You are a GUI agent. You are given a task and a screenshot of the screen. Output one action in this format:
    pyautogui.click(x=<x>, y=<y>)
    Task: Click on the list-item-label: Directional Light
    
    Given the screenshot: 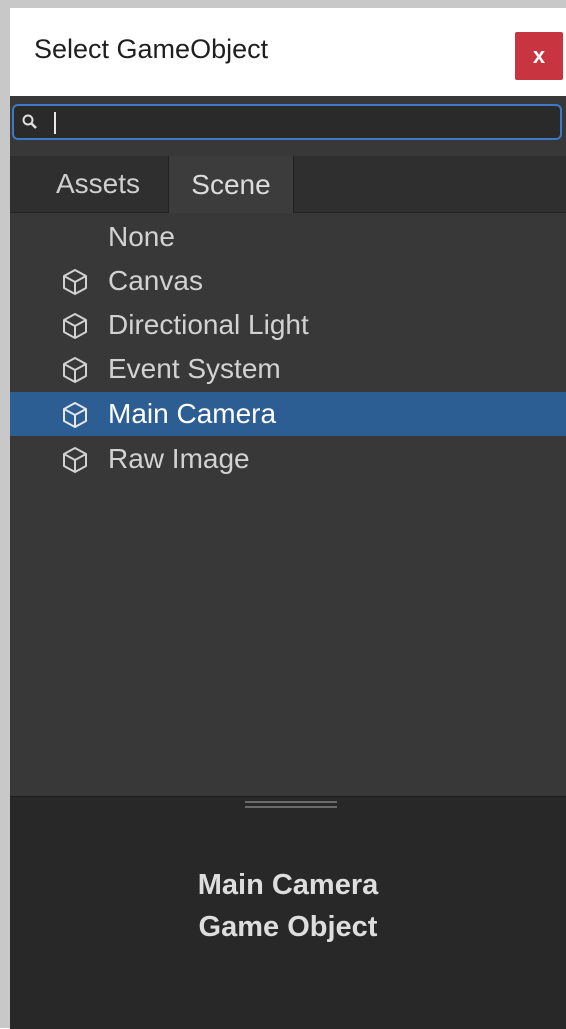 What is the action you would take?
    pyautogui.click(x=208, y=324)
    